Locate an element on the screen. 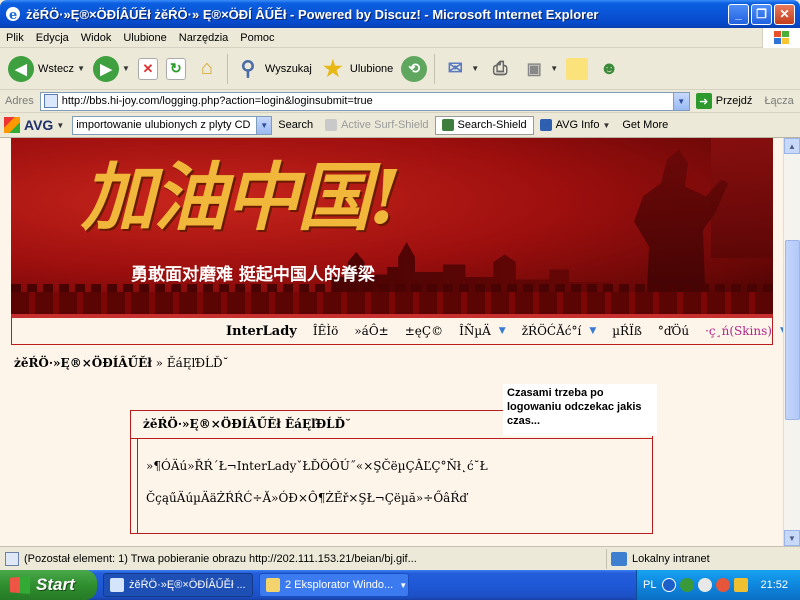  back-label: Wstecz is located at coordinates (56, 68).